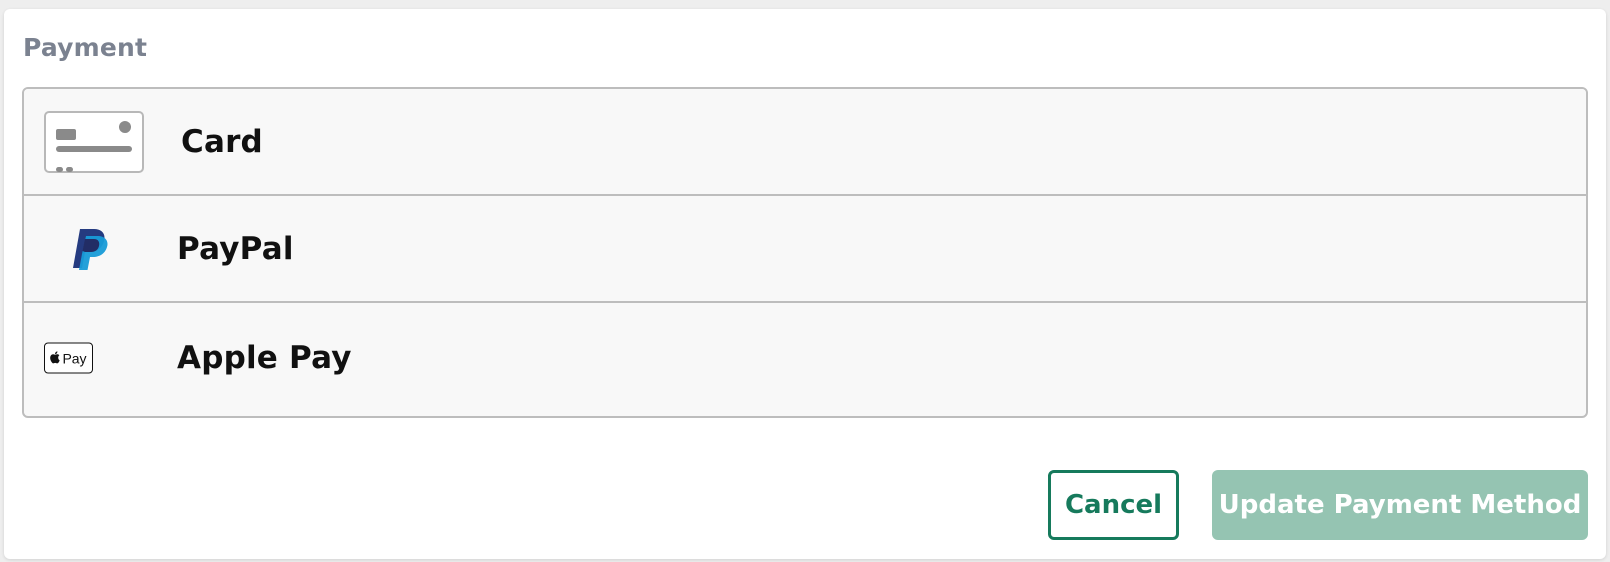 This screenshot has height=562, width=1610. I want to click on payment-method-label: PayPal, so click(235, 248).